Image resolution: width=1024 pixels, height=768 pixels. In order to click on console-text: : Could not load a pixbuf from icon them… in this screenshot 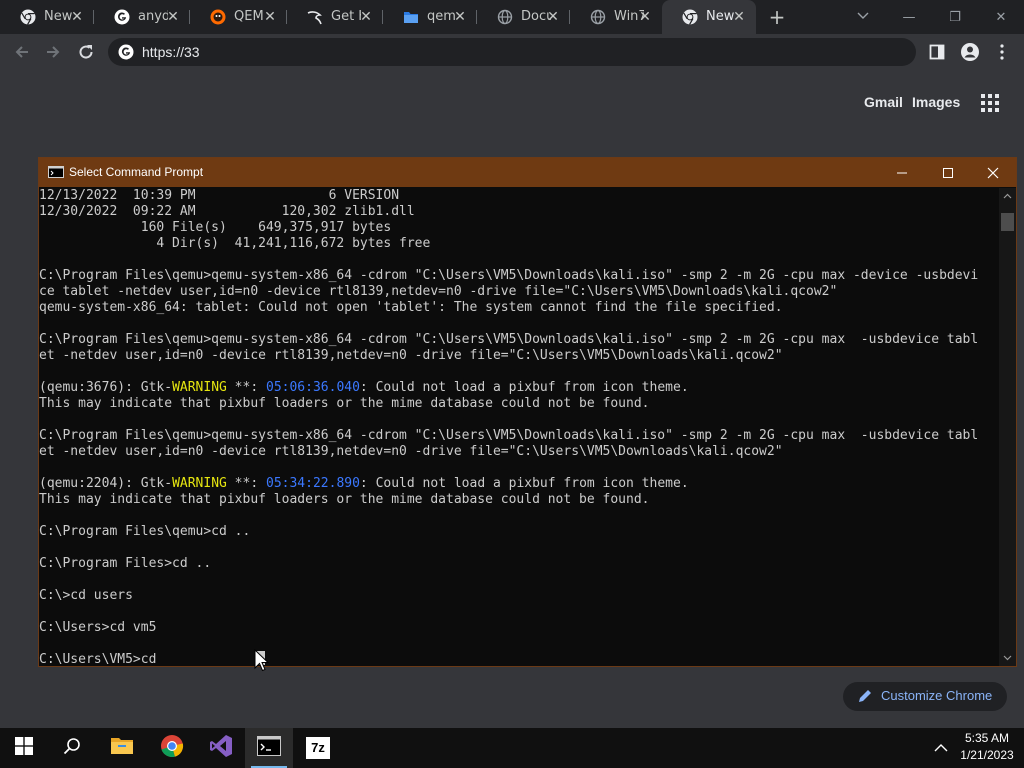, I will do `click(524, 483)`.